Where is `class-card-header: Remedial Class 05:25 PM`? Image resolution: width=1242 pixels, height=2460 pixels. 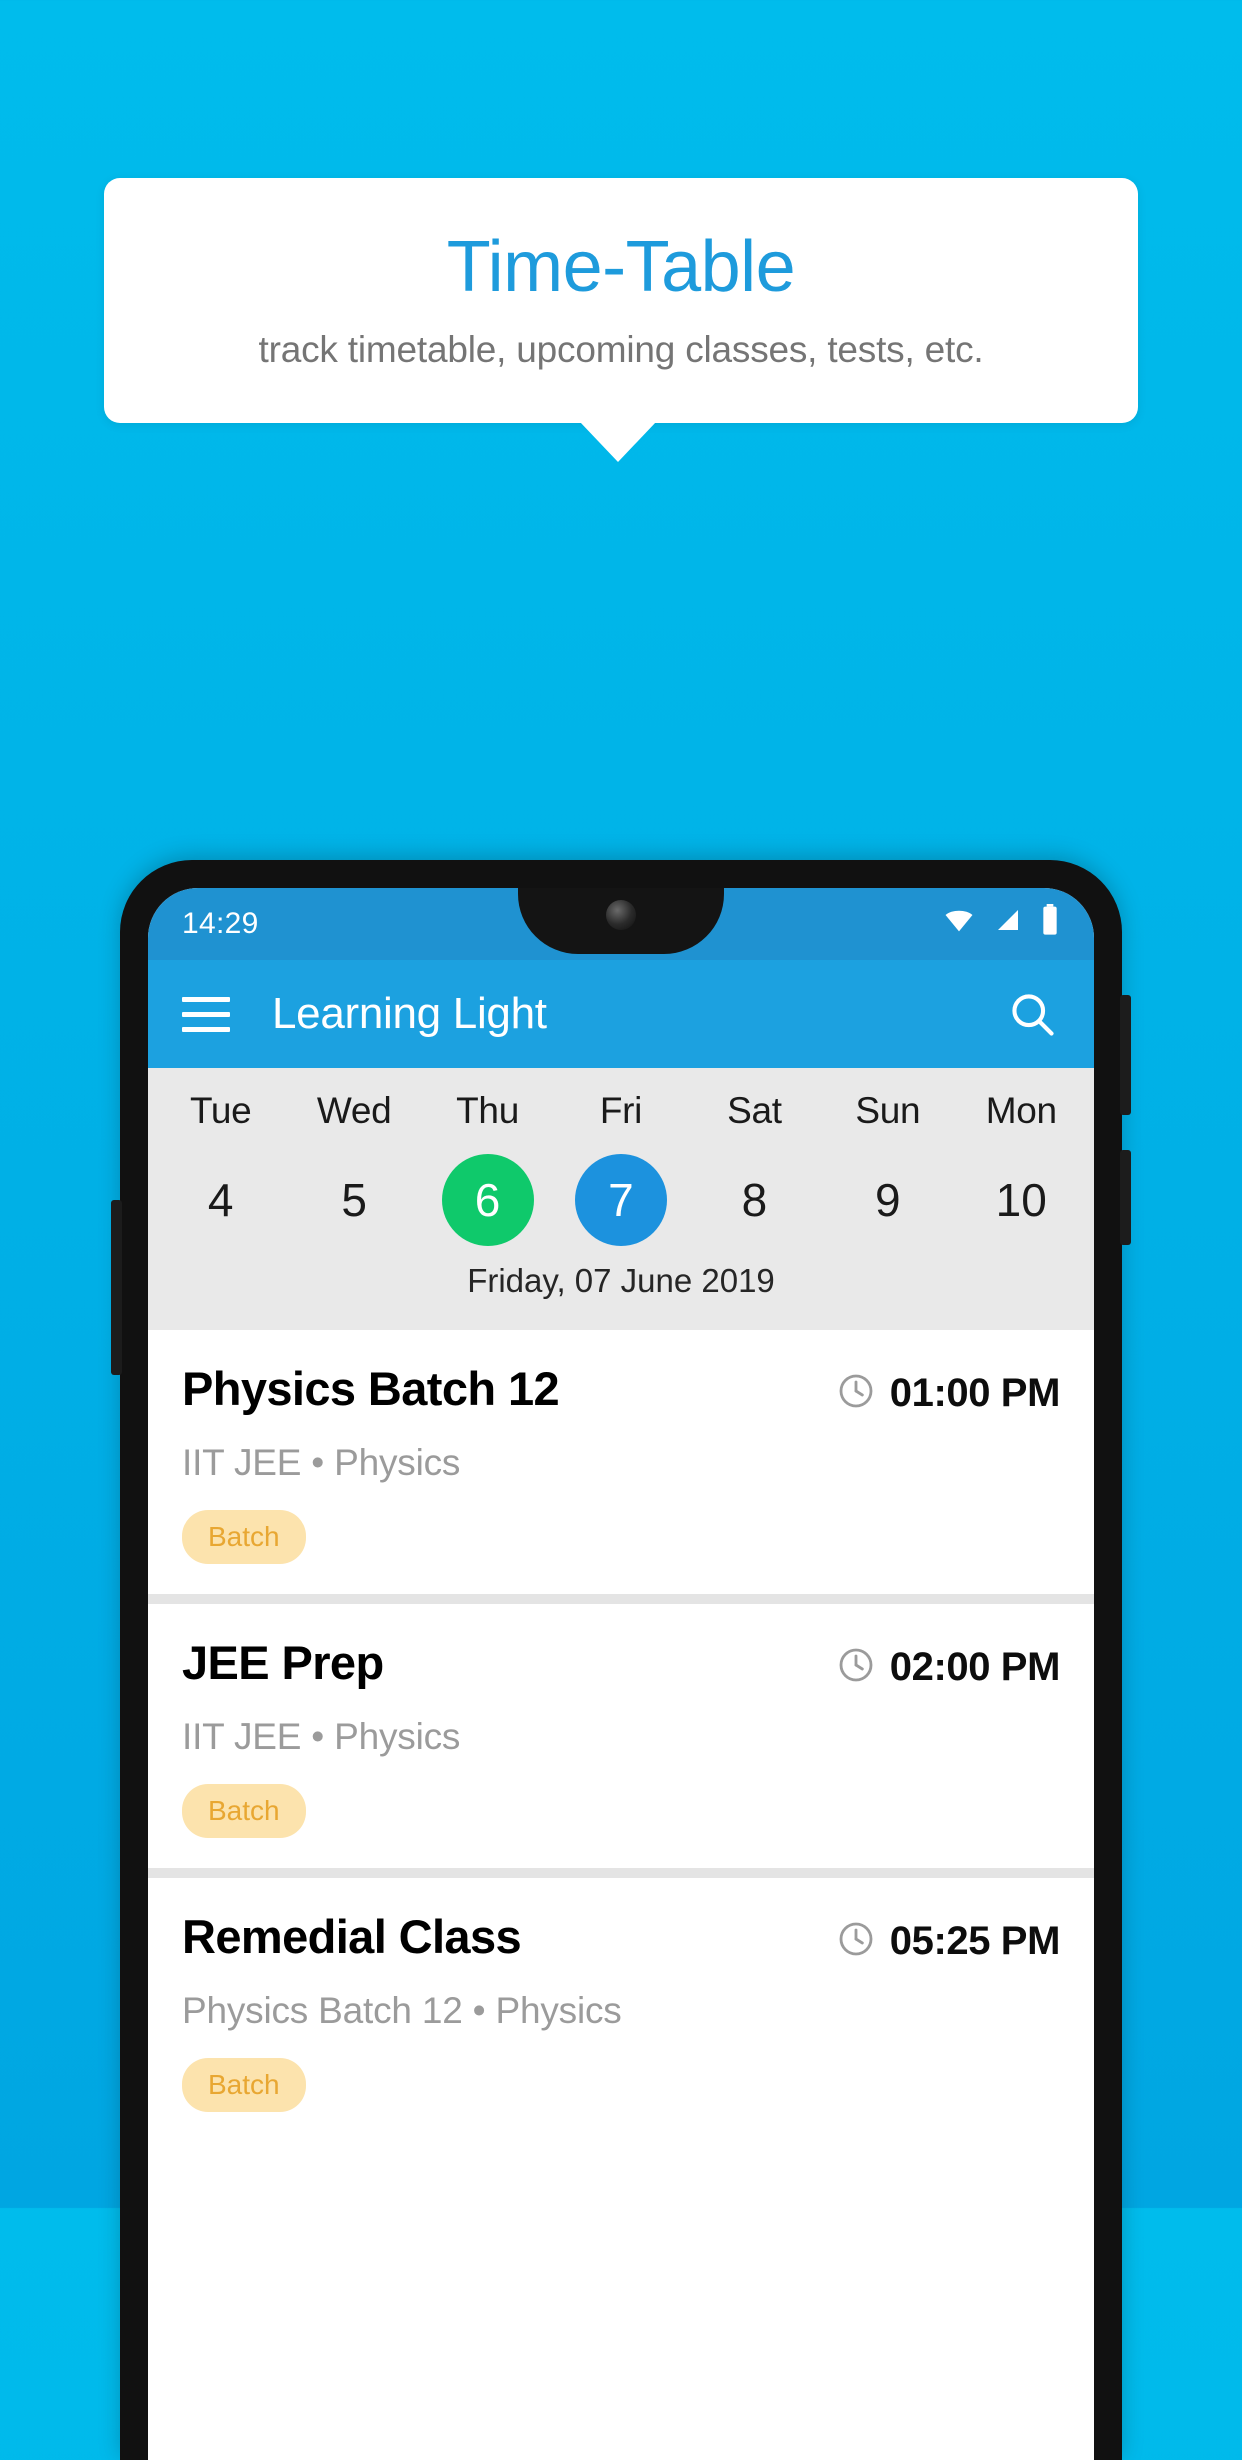
class-card-header: Remedial Class 05:25 PM is located at coordinates (621, 1938).